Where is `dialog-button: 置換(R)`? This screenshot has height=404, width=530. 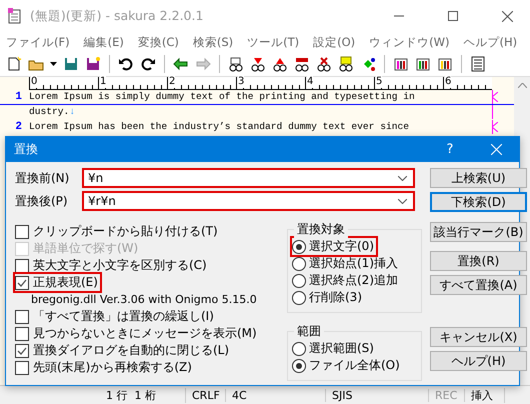
dialog-button: 置換(R) is located at coordinates (478, 261).